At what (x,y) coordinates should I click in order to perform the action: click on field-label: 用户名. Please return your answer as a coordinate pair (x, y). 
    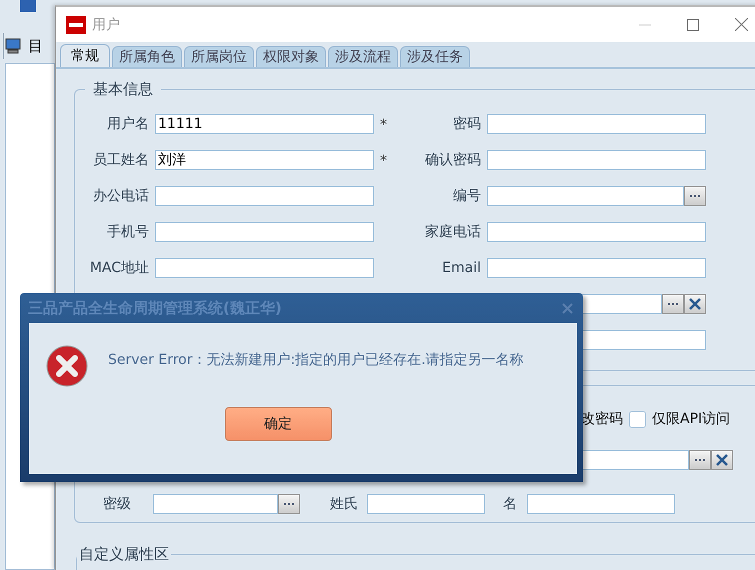
    Looking at the image, I should click on (127, 124).